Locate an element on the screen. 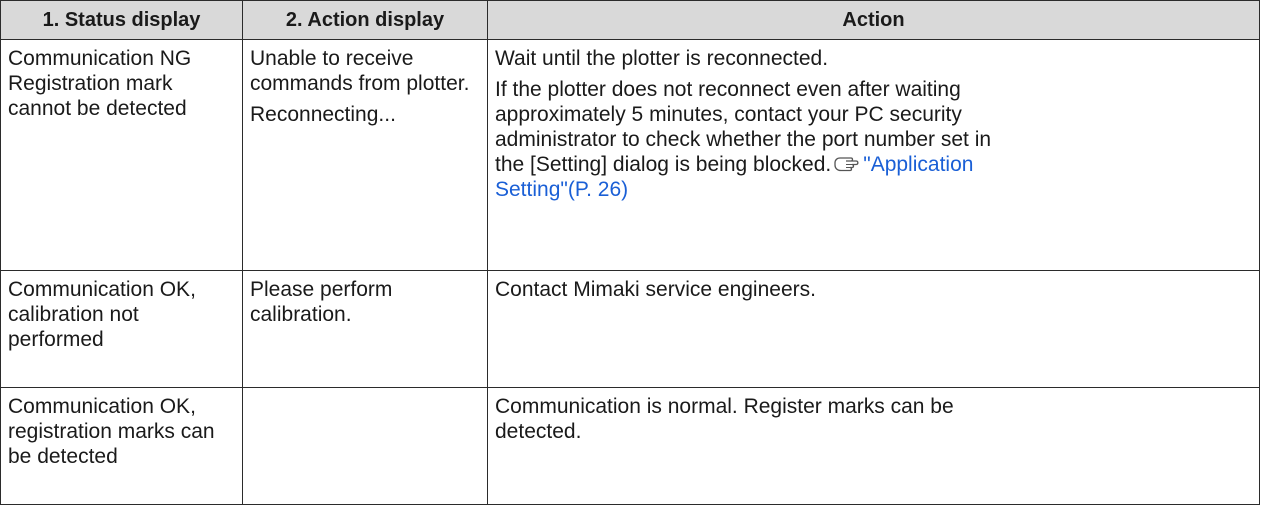 This screenshot has width=1262, height=505. action-cell: Contact Mimaki service engineers. is located at coordinates (873, 329).